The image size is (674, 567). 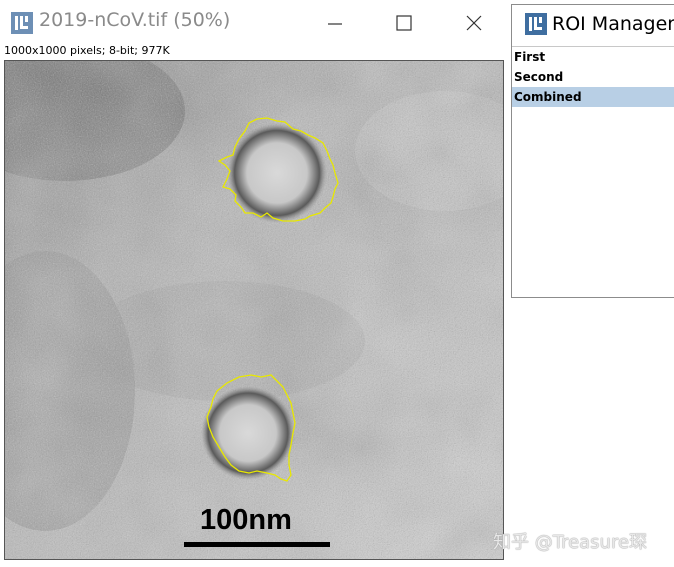 I want to click on roi-item-label: Combined, so click(x=548, y=97).